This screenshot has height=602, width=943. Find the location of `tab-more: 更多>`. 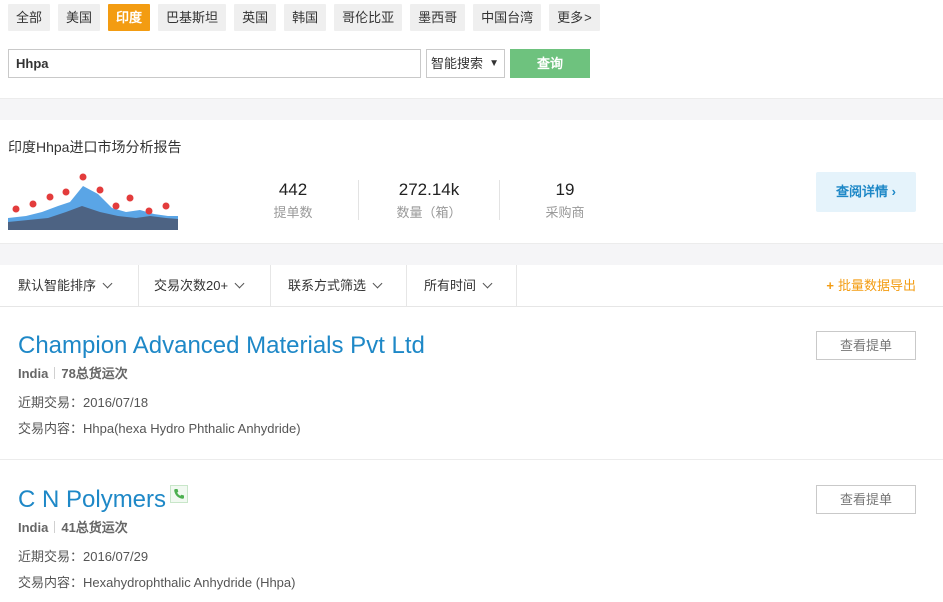

tab-more: 更多> is located at coordinates (574, 17).